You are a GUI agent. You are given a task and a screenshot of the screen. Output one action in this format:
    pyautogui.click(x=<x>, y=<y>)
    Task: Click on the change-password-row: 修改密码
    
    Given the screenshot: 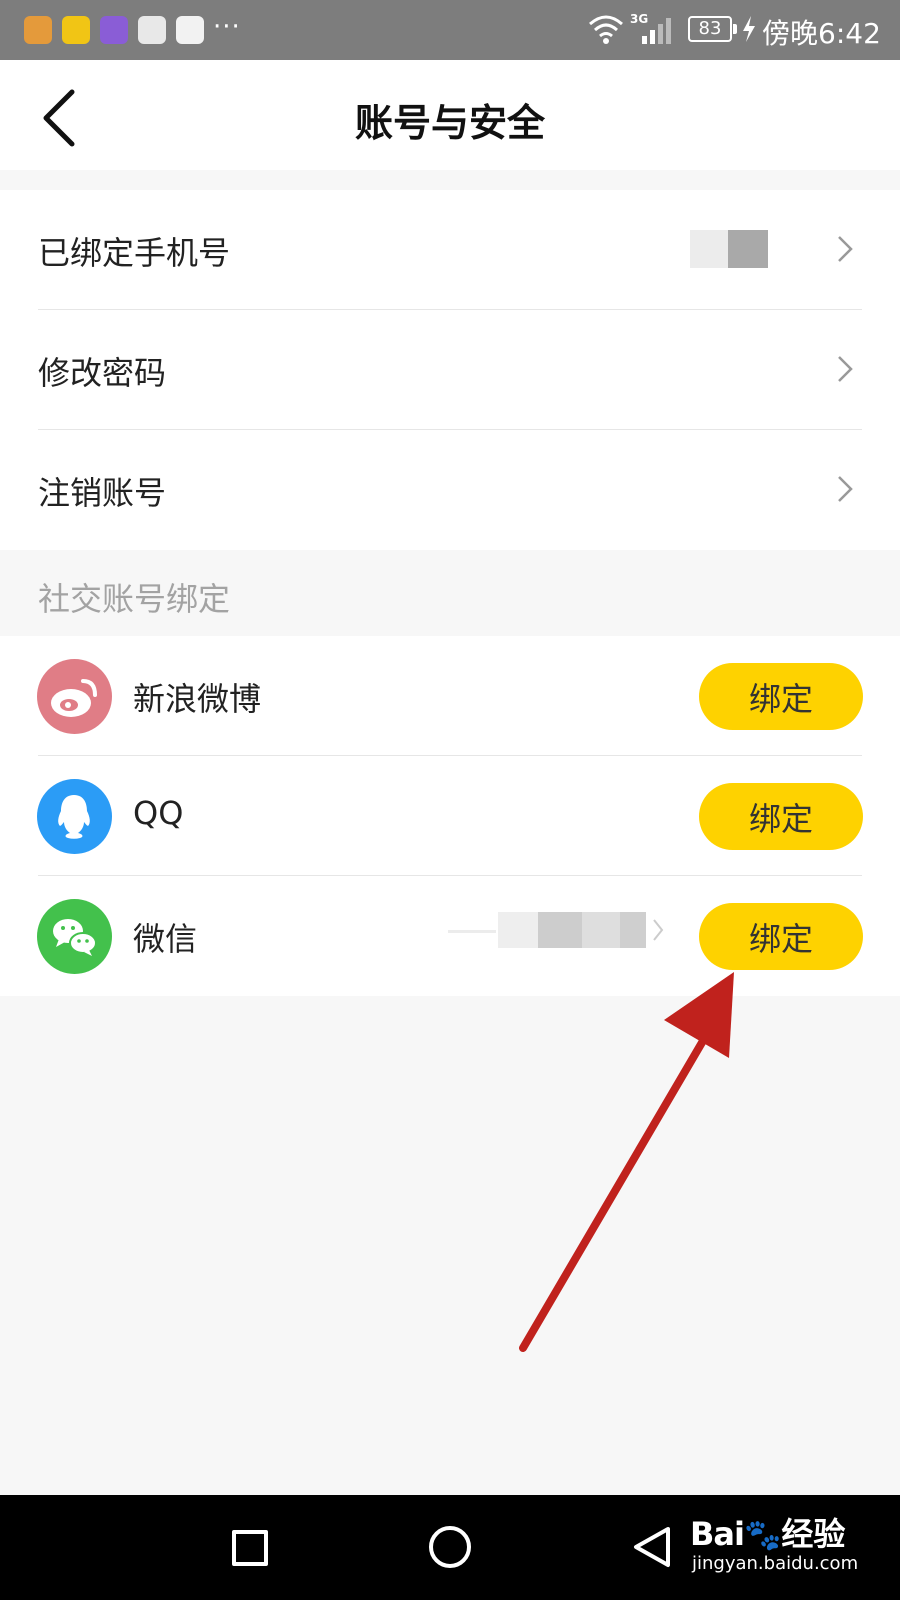 What is the action you would take?
    pyautogui.click(x=450, y=370)
    